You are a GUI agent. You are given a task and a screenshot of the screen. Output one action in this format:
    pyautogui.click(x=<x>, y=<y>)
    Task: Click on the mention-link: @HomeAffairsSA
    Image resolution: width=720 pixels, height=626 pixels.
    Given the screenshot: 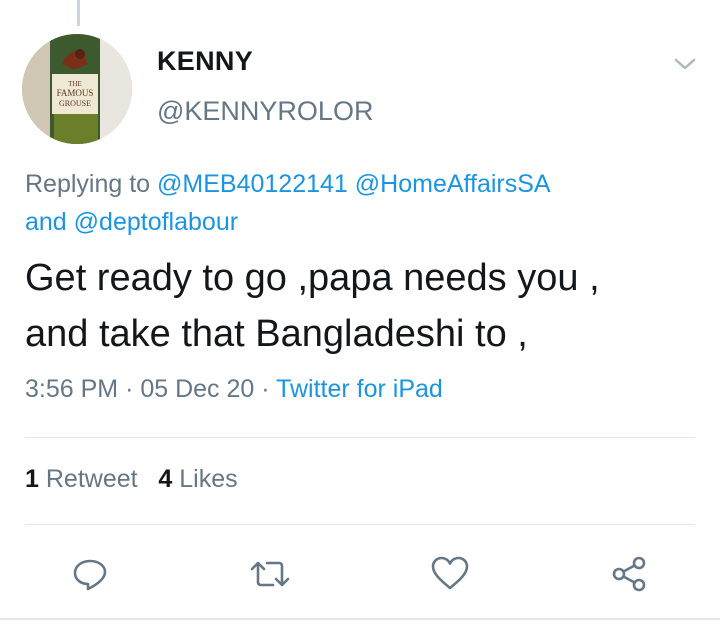 What is the action you would take?
    pyautogui.click(x=453, y=184)
    